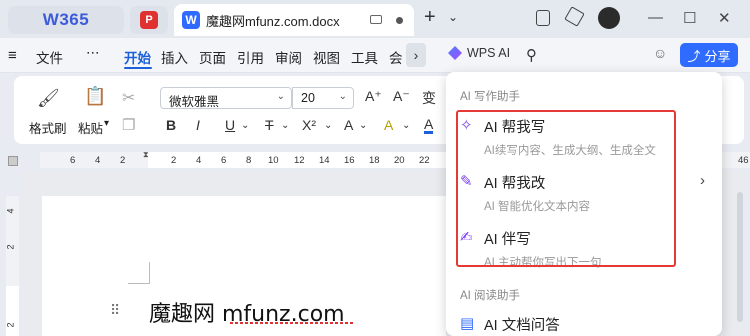  I want to click on bold-button: B, so click(171, 125).